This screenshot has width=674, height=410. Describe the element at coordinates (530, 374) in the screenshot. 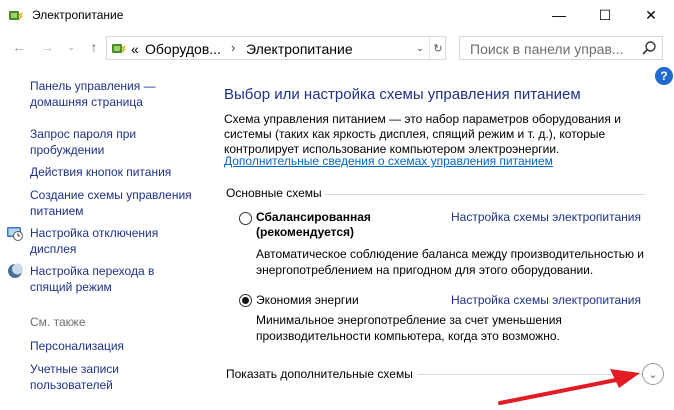

I see `more-plans-divider` at that location.